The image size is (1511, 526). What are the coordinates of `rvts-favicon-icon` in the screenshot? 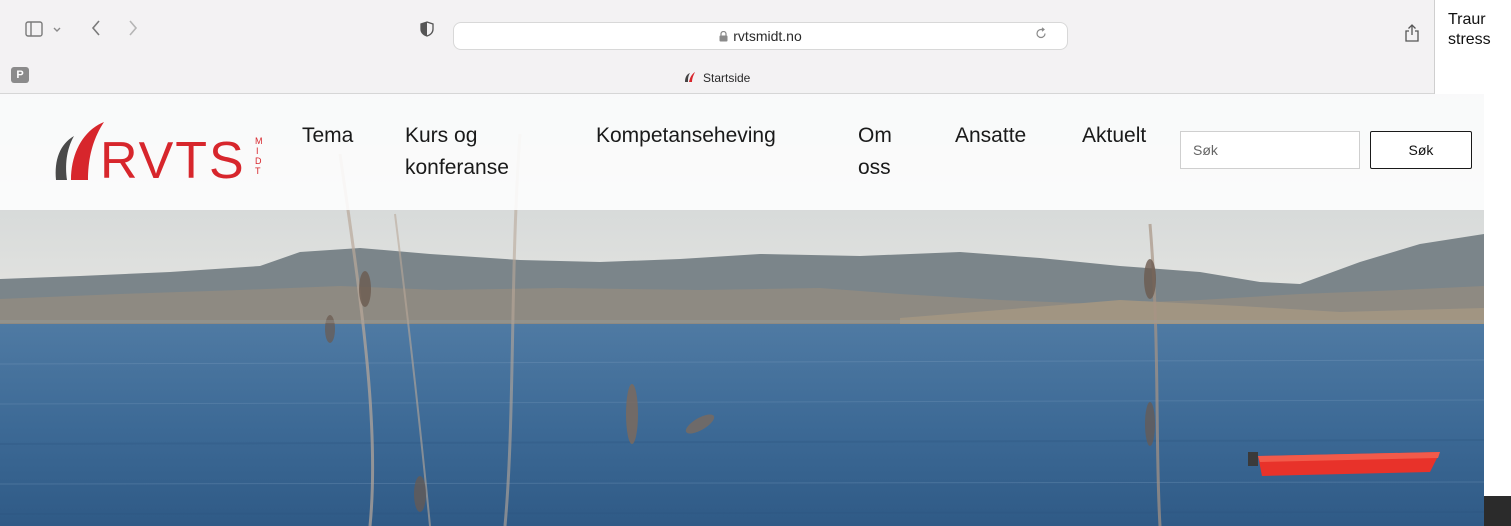 It's located at (693, 78).